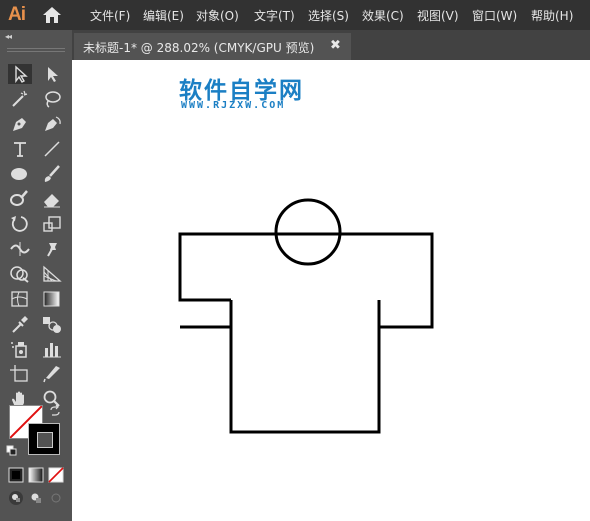  I want to click on puppet-warp-tool, so click(52, 249).